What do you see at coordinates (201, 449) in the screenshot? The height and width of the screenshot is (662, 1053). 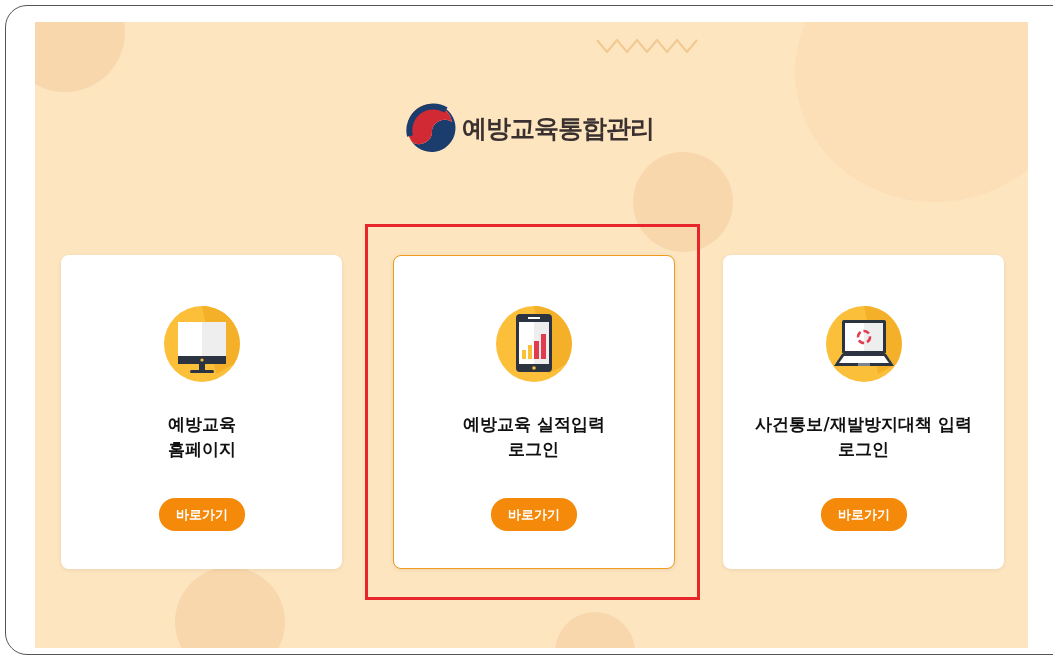 I see `card-title: 홈페이지` at bounding box center [201, 449].